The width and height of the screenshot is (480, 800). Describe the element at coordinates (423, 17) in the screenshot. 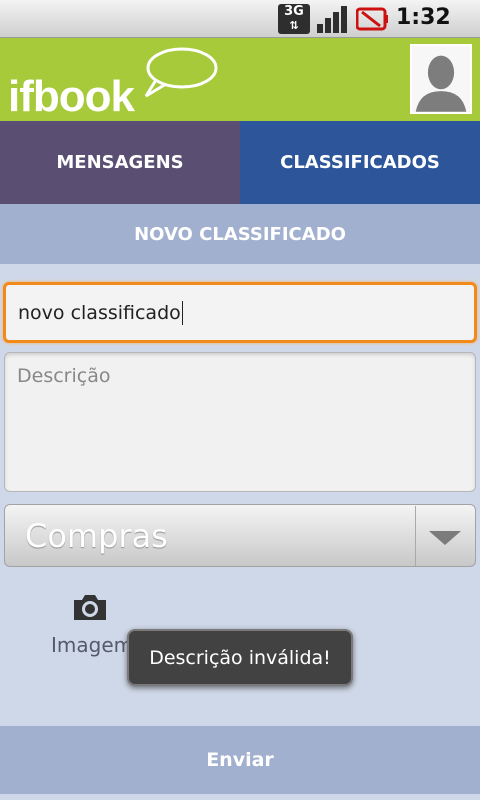

I see `clock-time: 1:32` at that location.